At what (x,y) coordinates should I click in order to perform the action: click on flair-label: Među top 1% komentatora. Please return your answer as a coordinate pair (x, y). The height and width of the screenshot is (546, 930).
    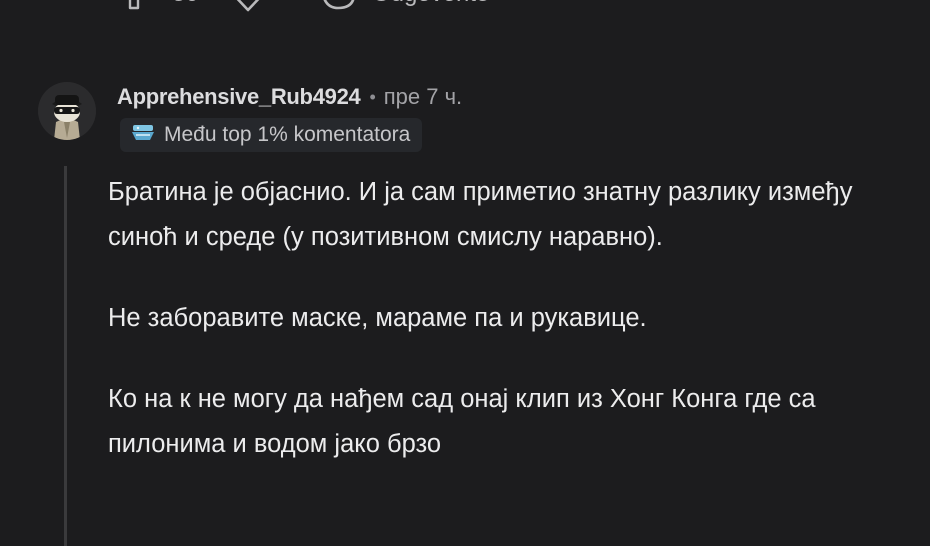
    Looking at the image, I should click on (287, 134).